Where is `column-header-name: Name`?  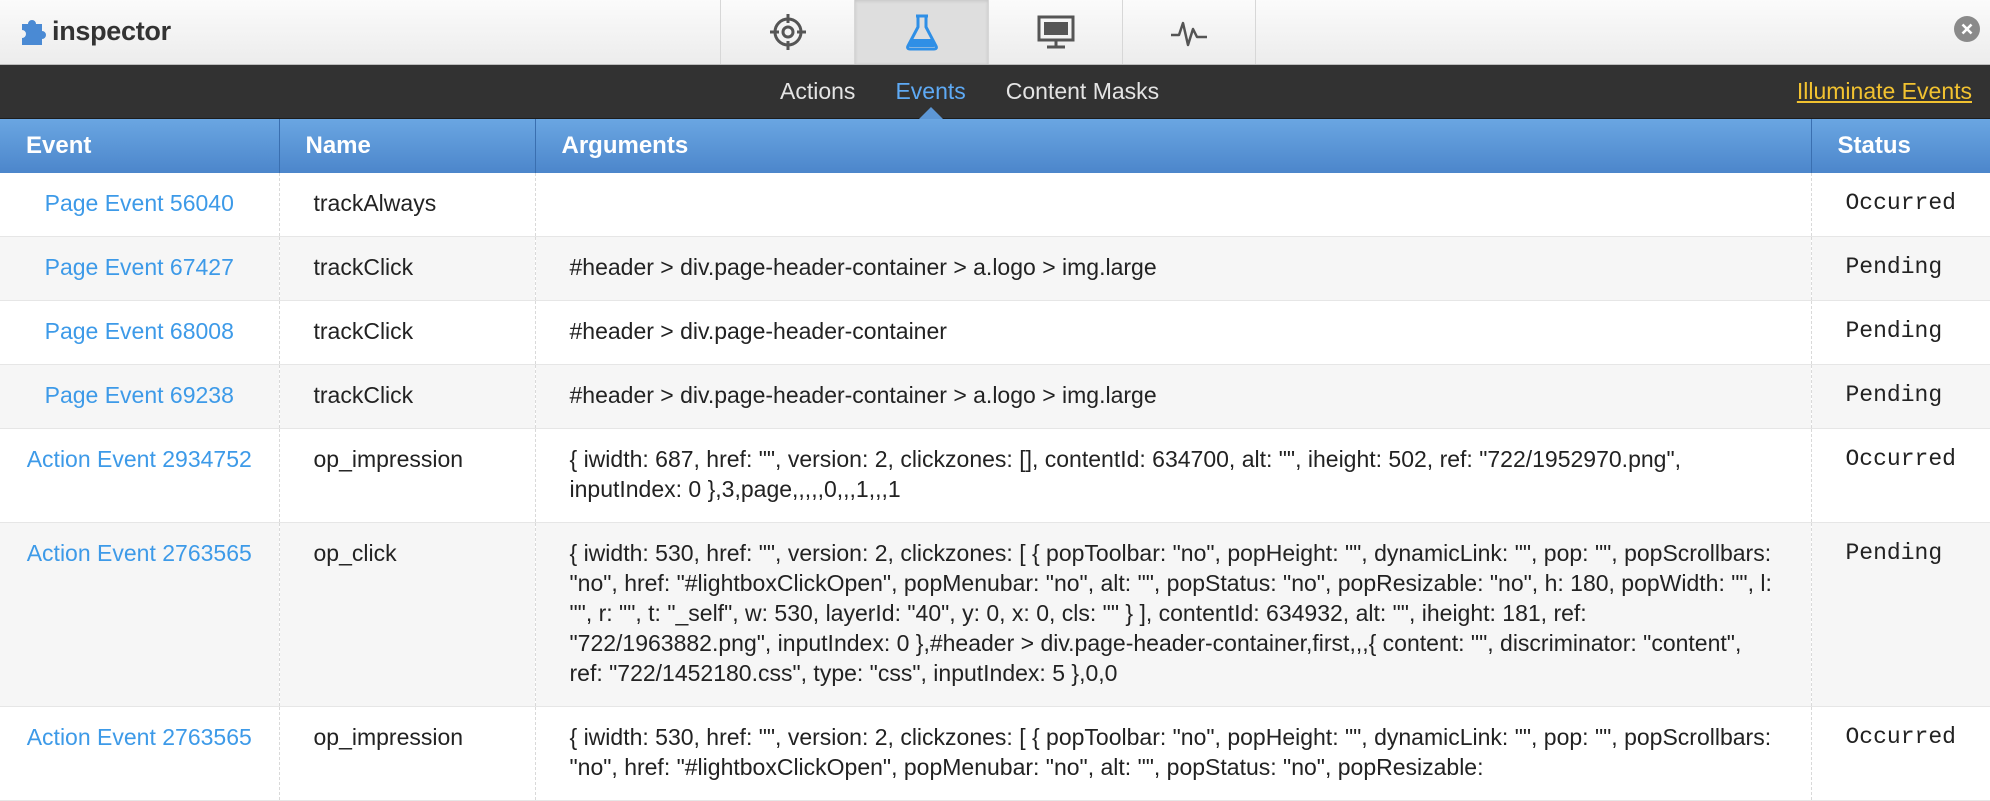 column-header-name: Name is located at coordinates (407, 146).